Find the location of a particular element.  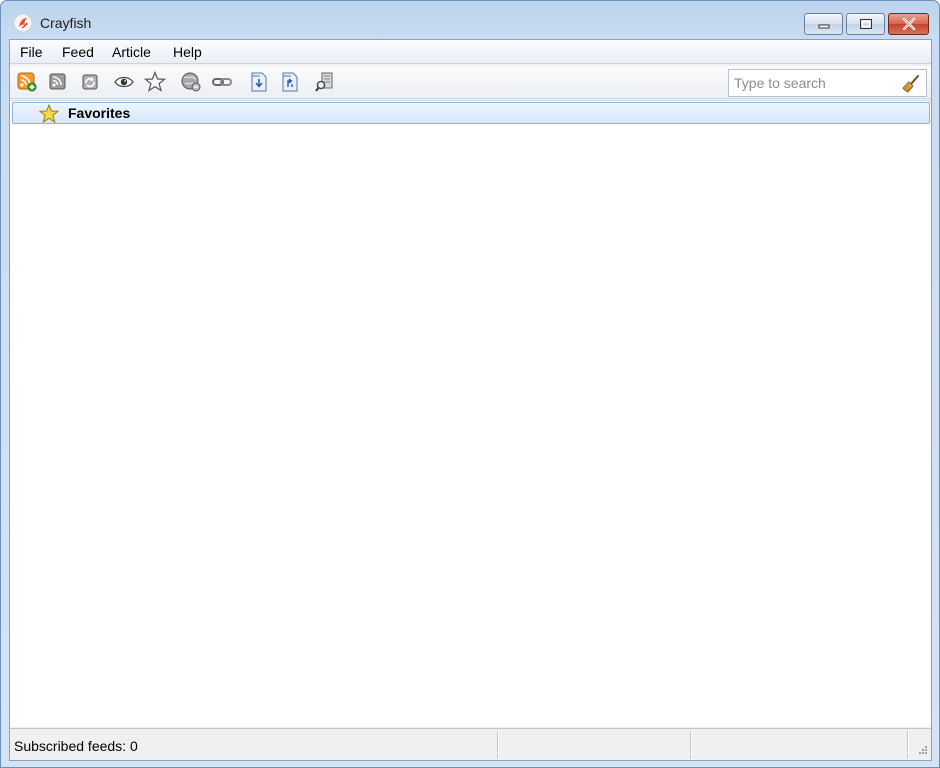

menu-article: Article is located at coordinates (131, 52).